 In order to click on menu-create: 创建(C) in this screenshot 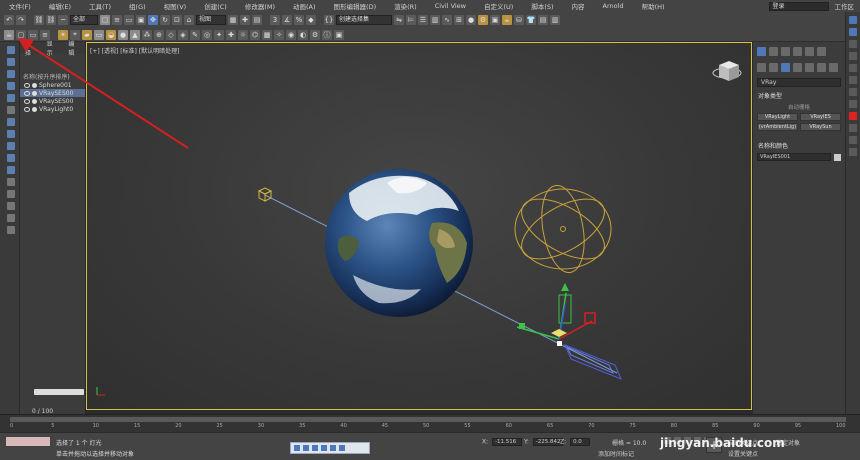, I will do `click(215, 6)`.